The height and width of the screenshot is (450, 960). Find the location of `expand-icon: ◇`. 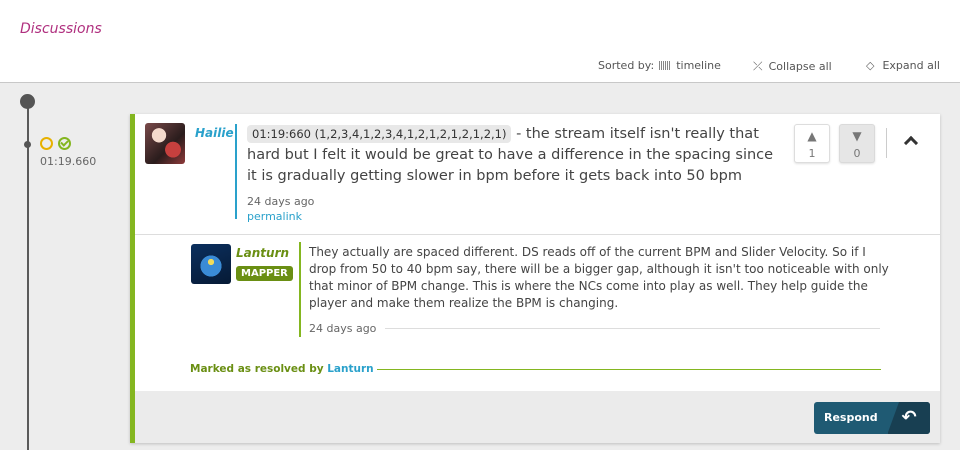

expand-icon: ◇ is located at coordinates (870, 65).